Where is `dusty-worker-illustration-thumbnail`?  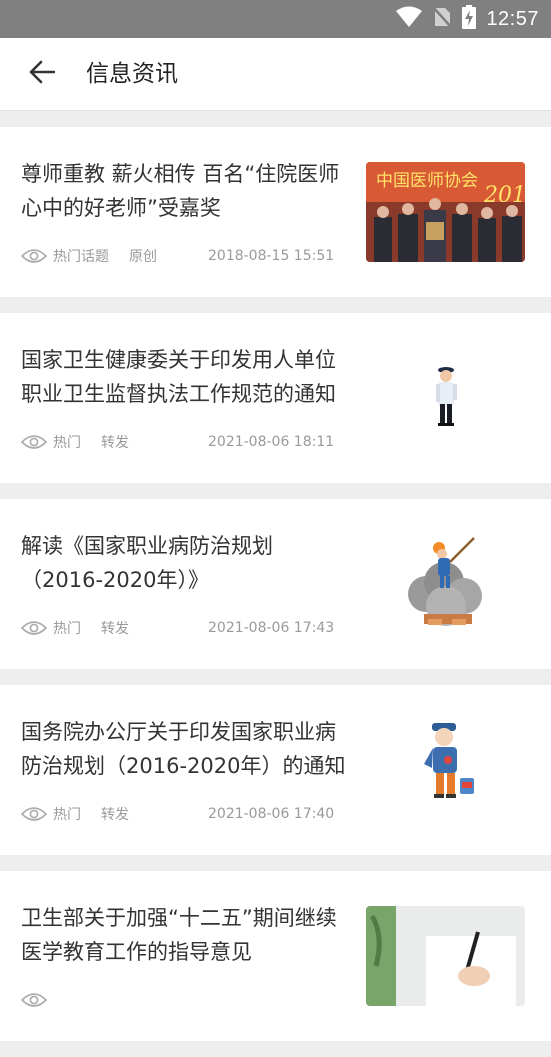
dusty-worker-illustration-thumbnail is located at coordinates (445, 584).